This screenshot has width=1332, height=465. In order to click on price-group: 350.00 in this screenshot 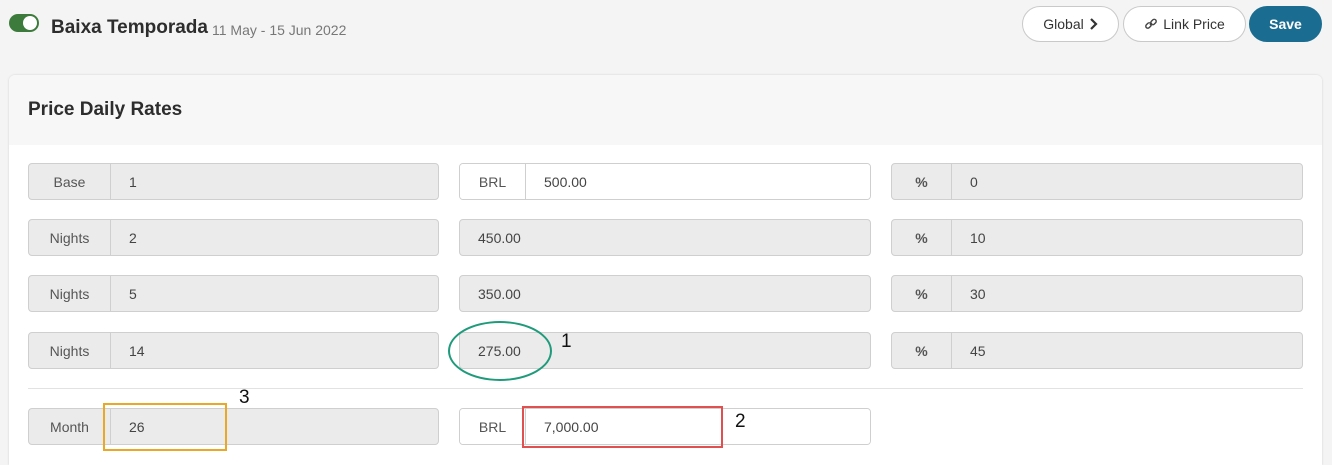, I will do `click(665, 293)`.